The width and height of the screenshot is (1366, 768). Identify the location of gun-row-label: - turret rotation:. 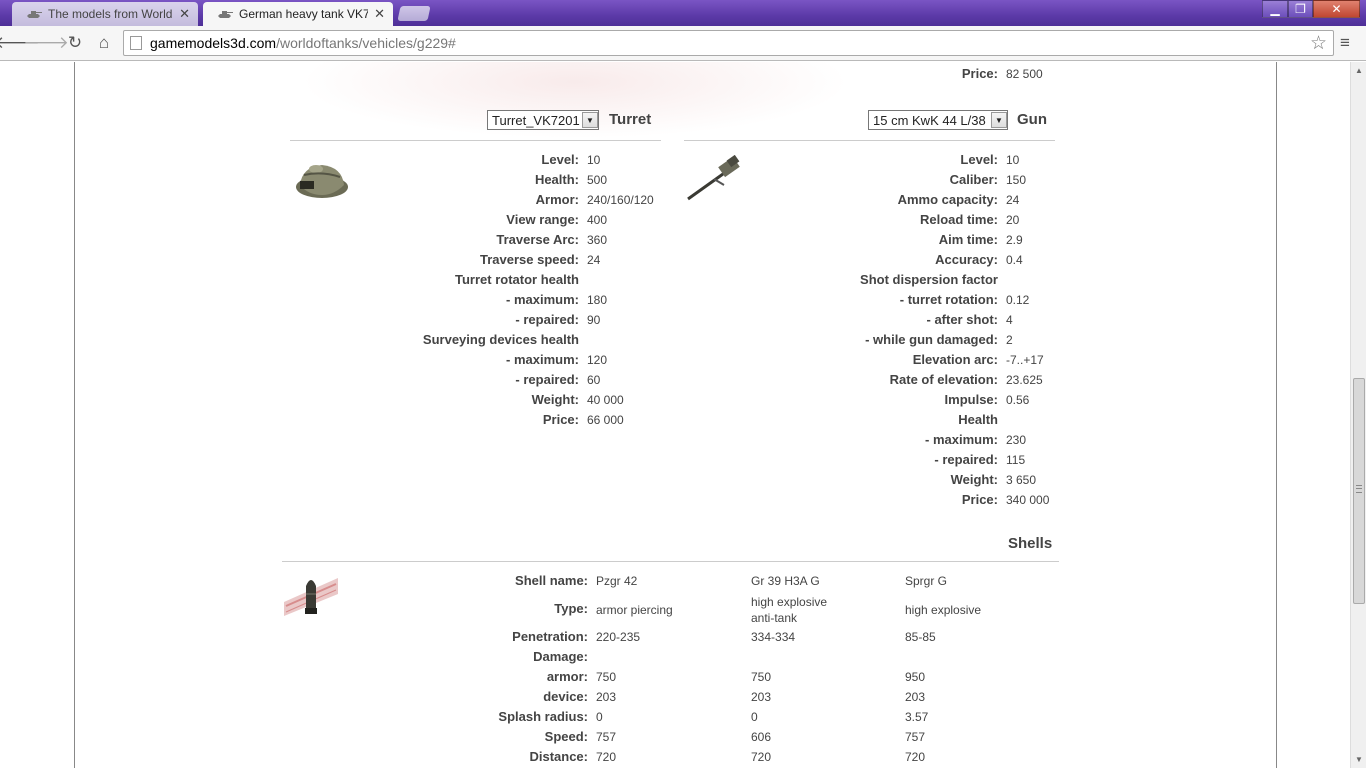
(948, 299).